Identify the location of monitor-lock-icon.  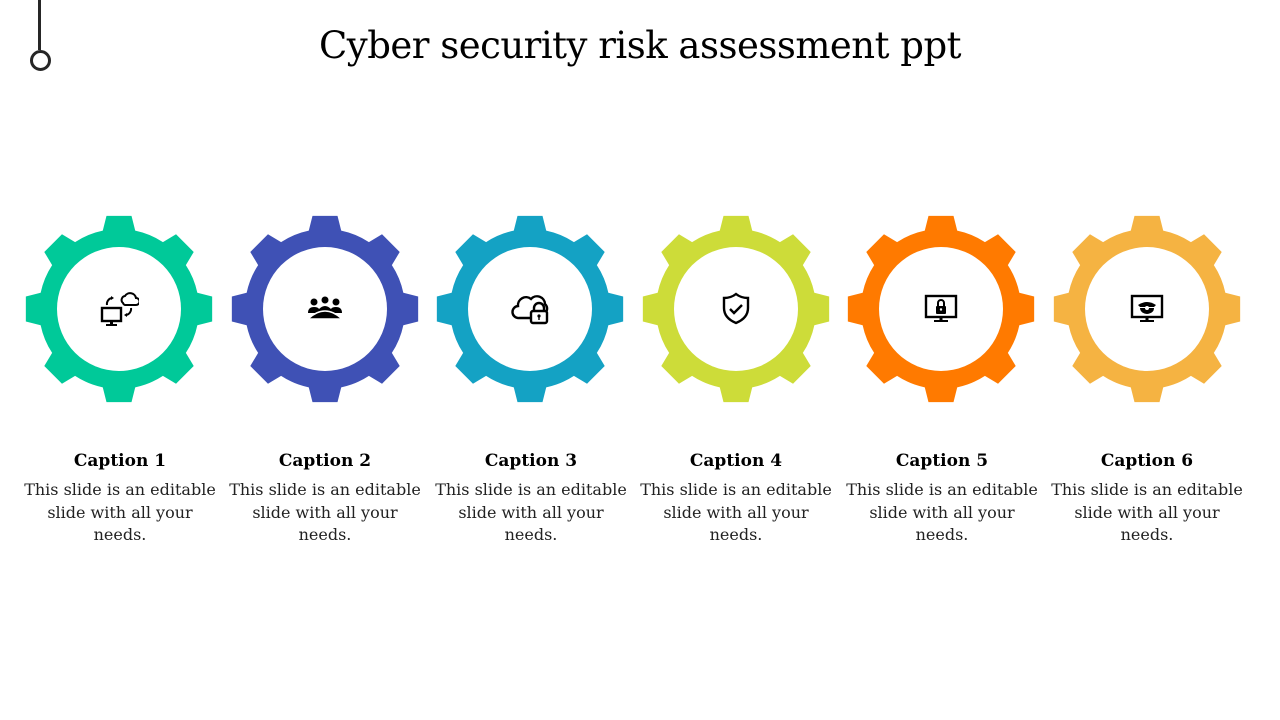
(941, 308).